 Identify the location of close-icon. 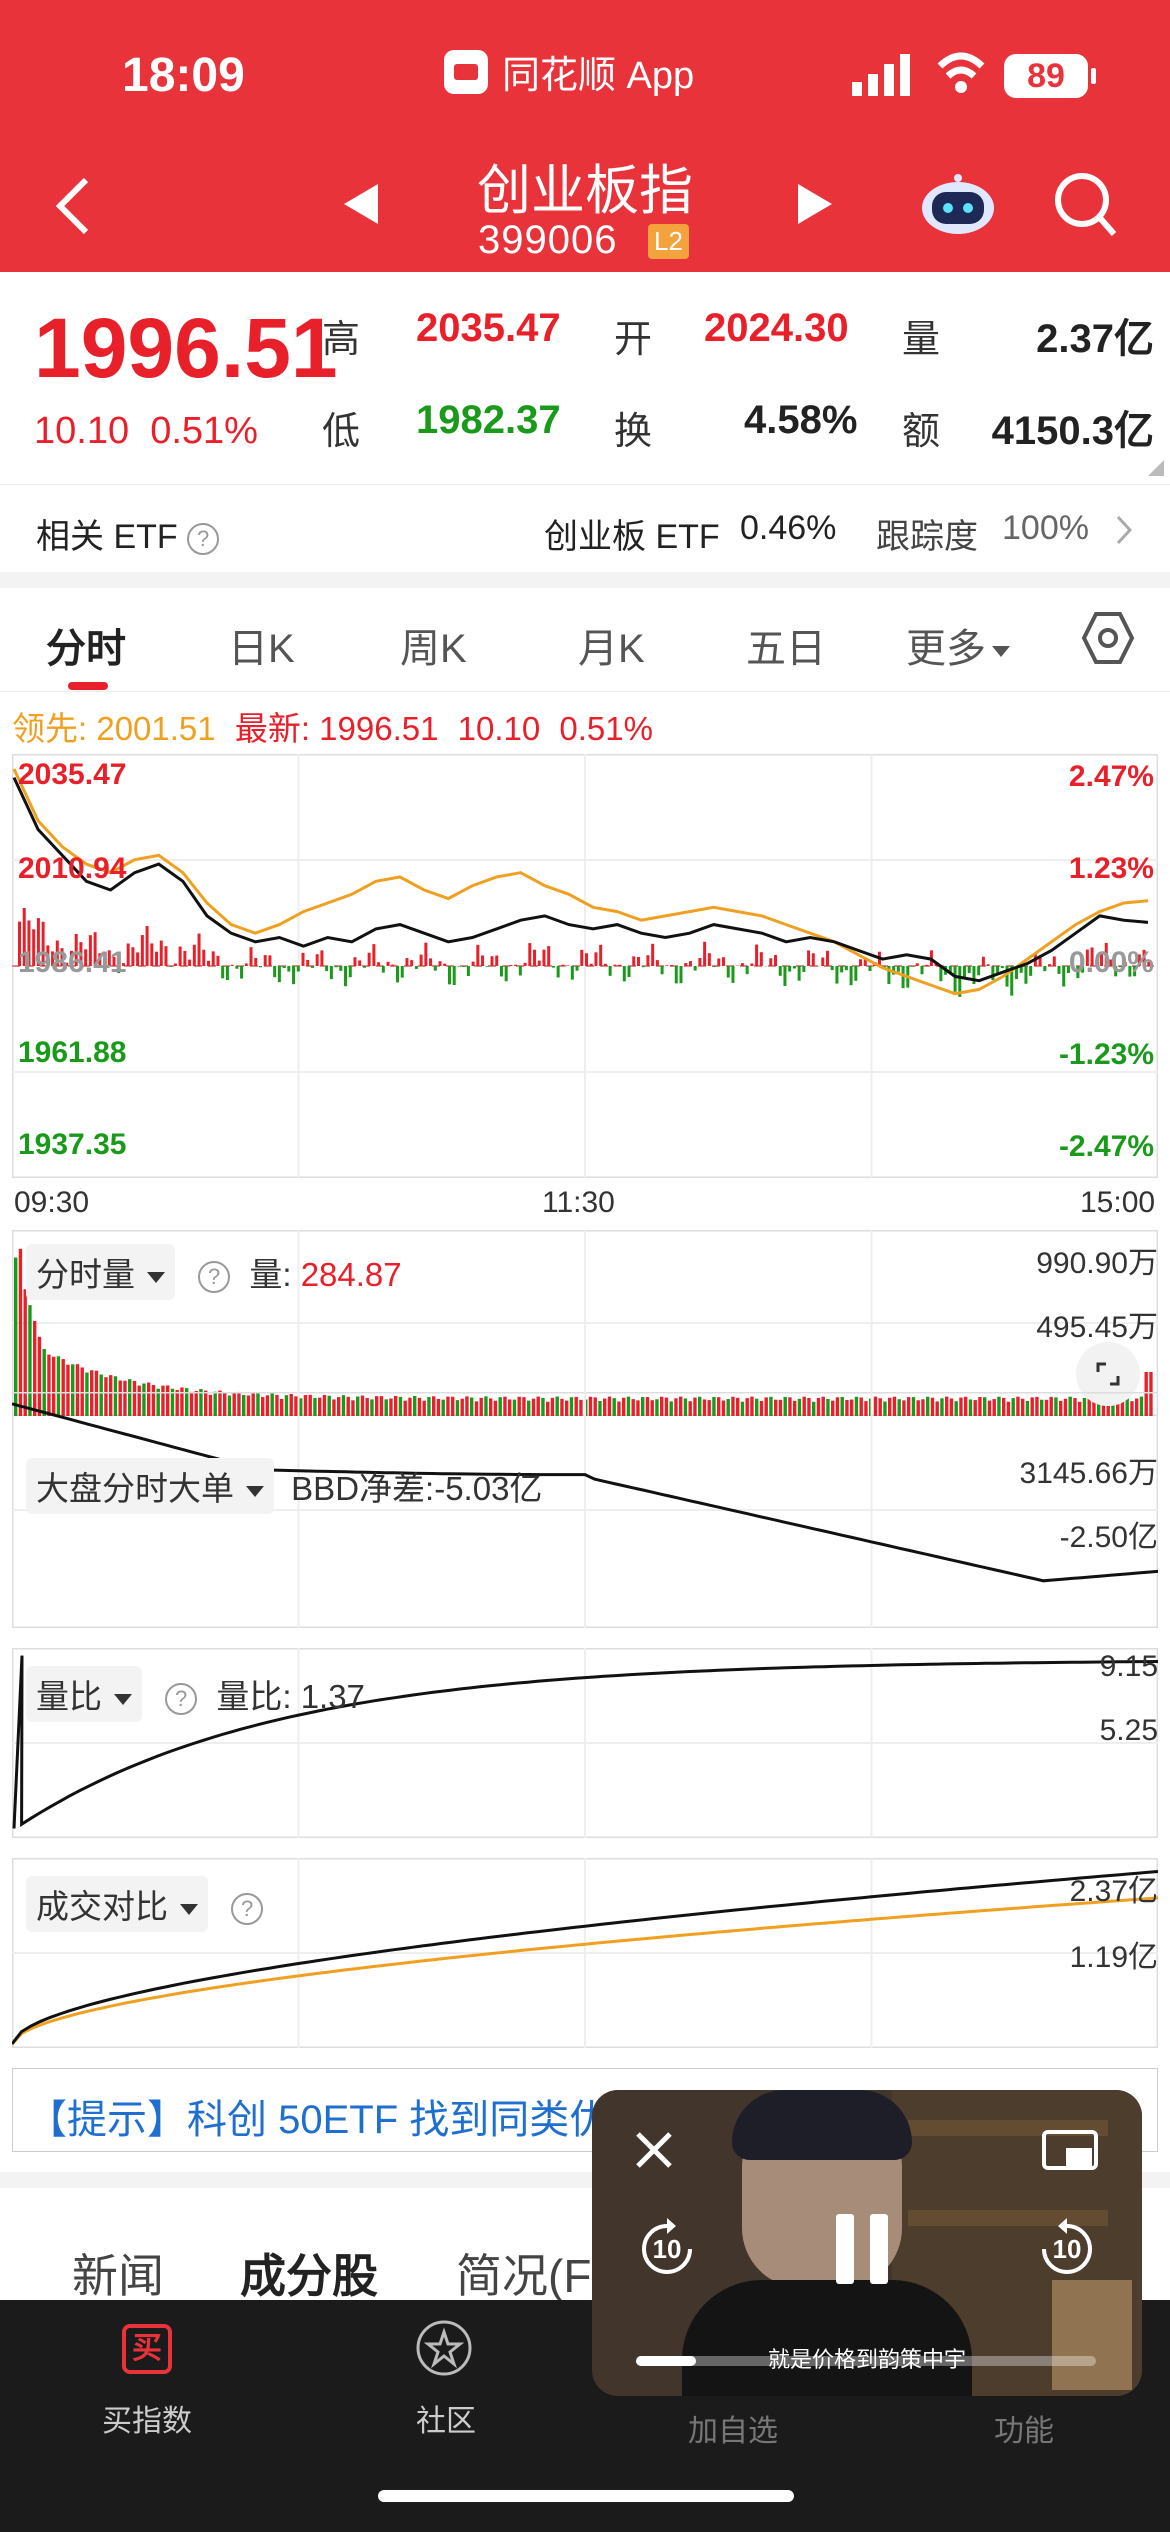
(654, 2150).